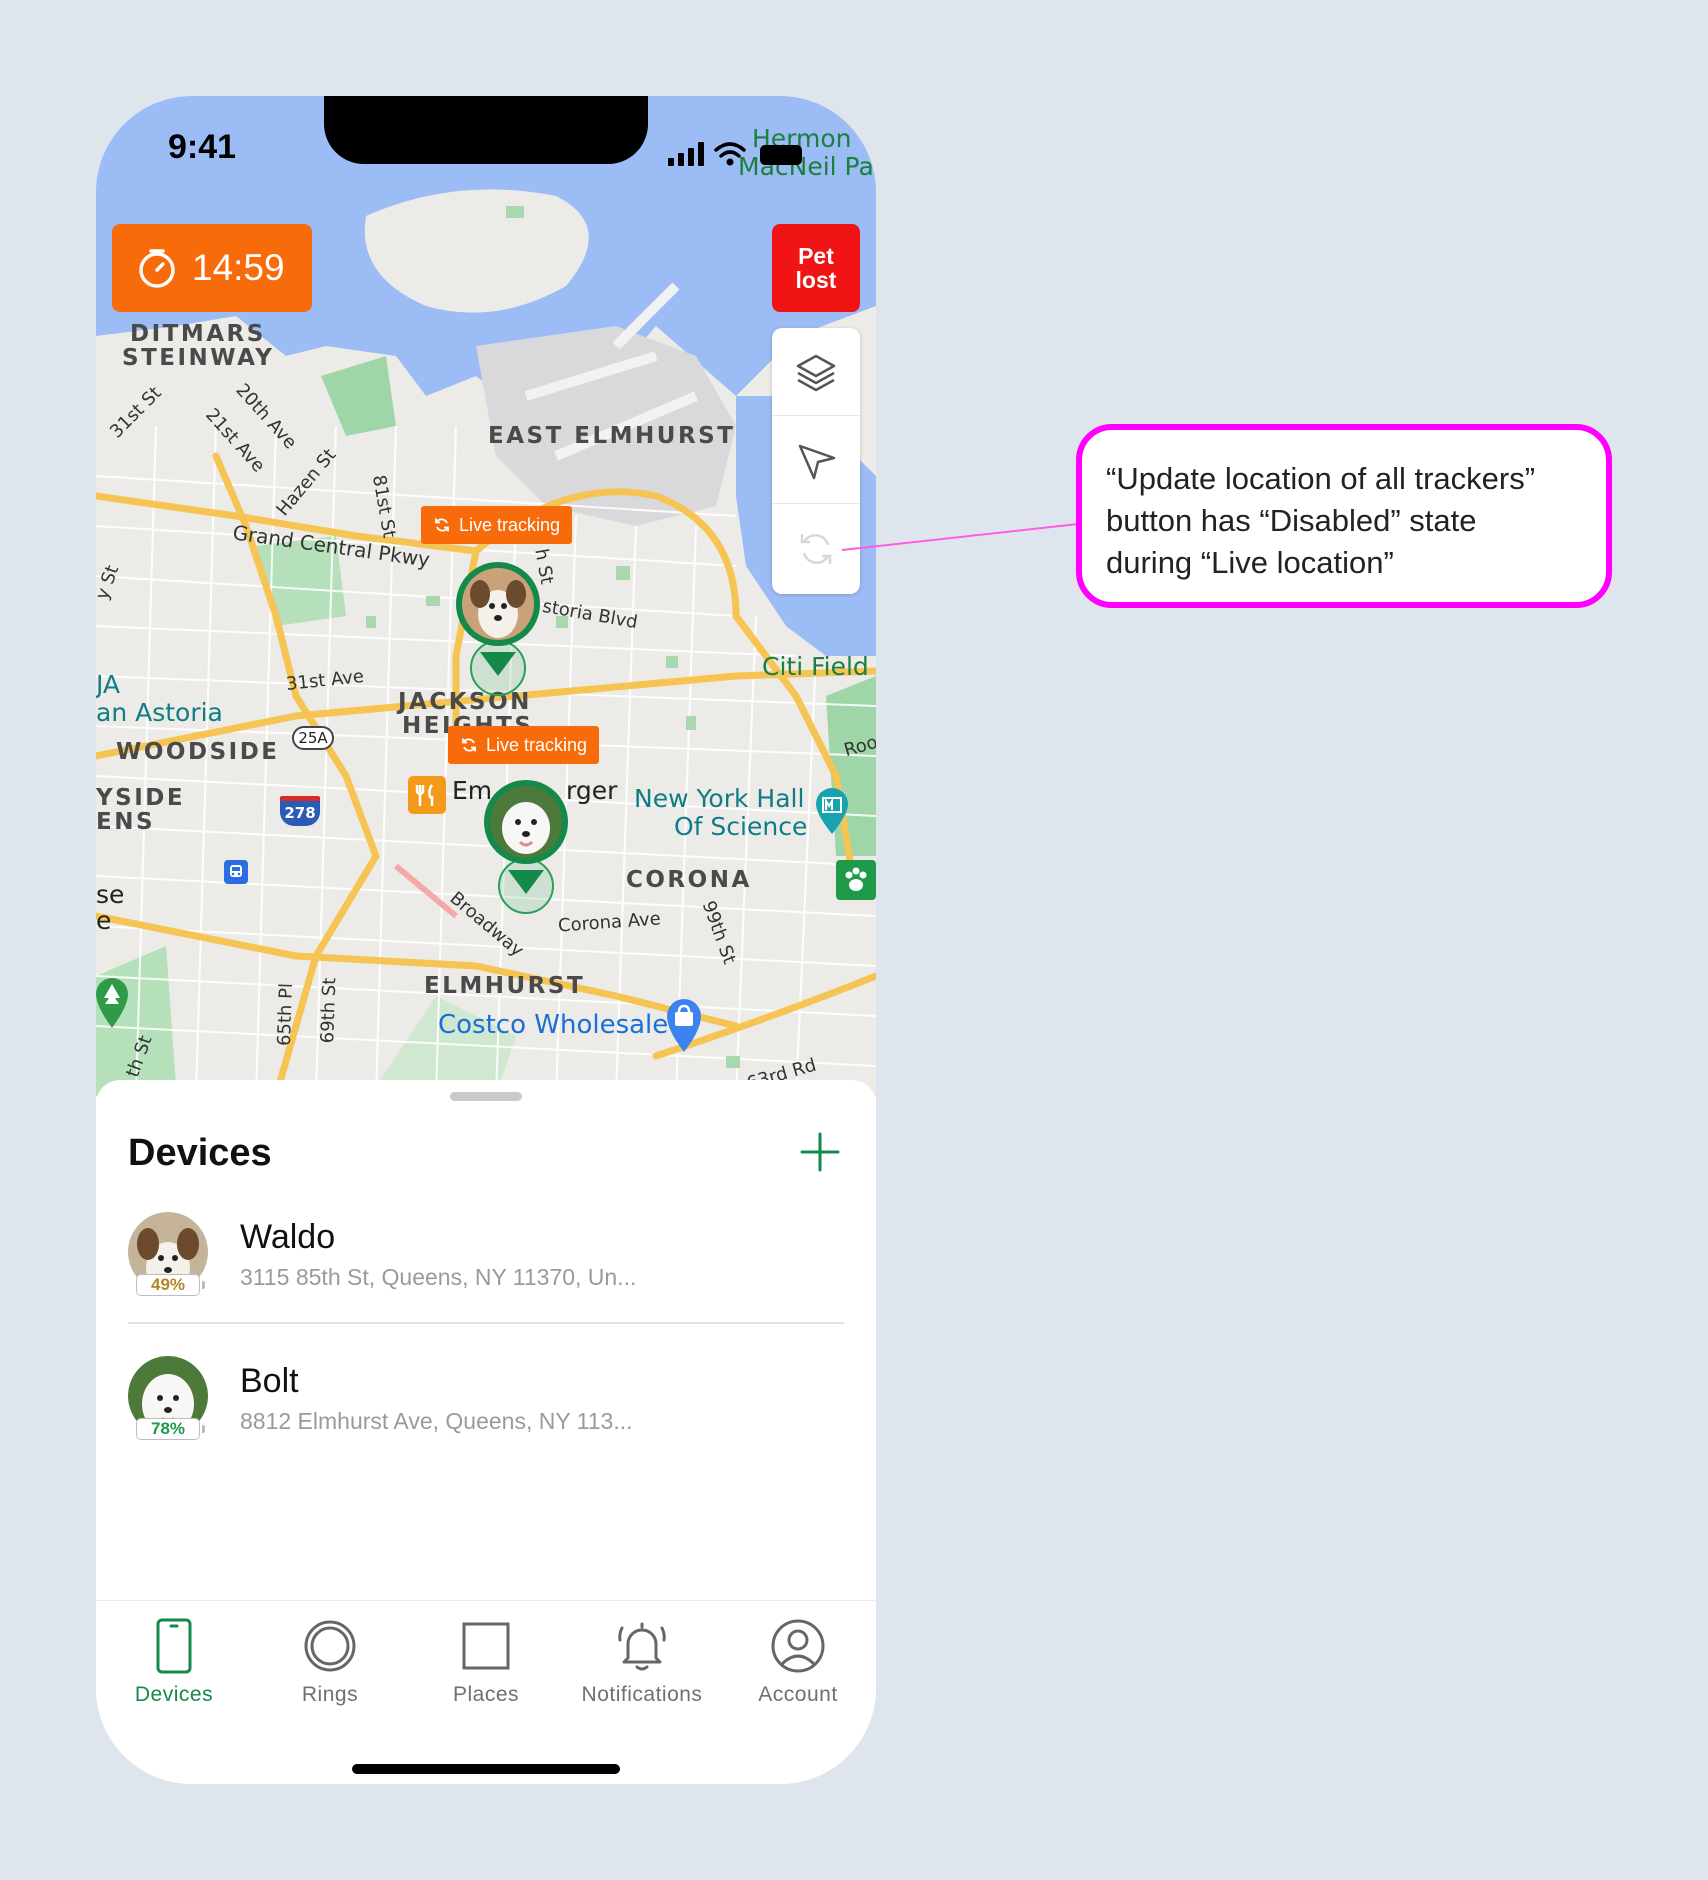  I want to click on street-label: 69th St, so click(329, 1010).